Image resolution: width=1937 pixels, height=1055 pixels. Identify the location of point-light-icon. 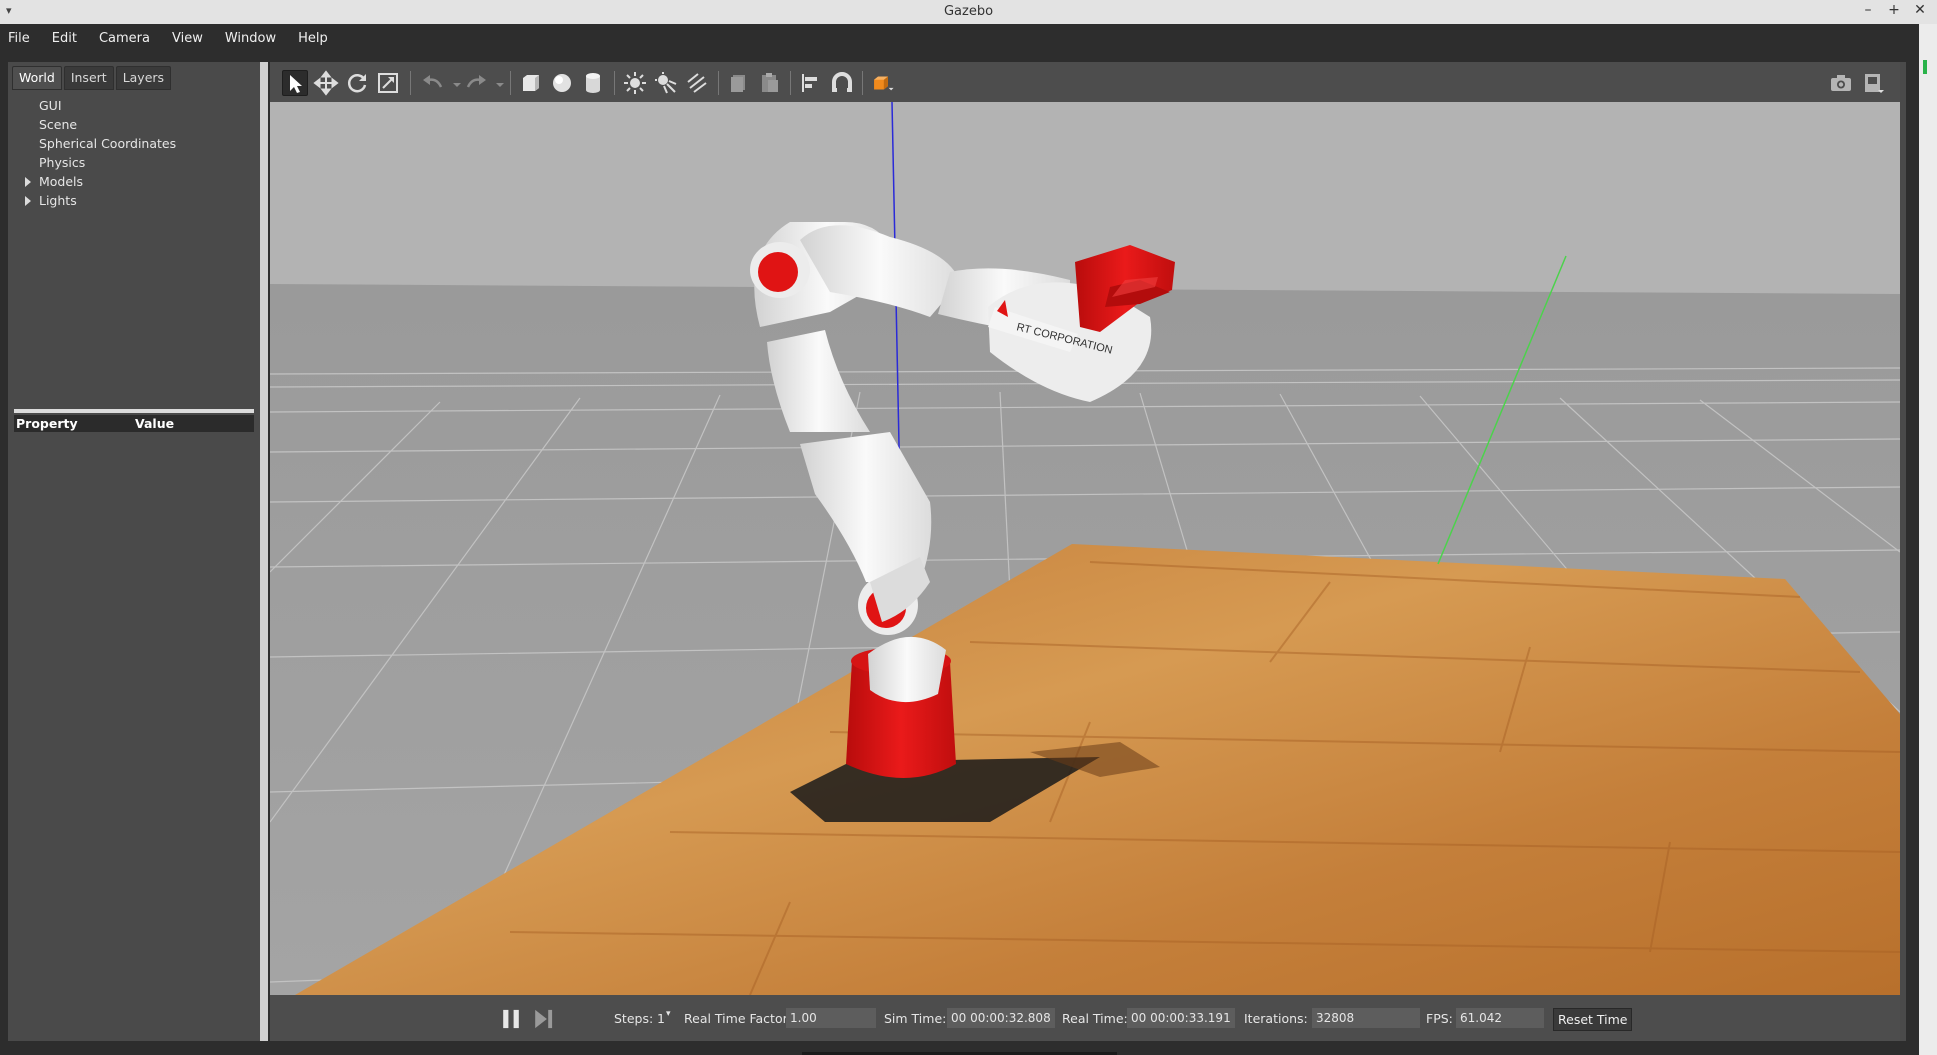
(635, 83).